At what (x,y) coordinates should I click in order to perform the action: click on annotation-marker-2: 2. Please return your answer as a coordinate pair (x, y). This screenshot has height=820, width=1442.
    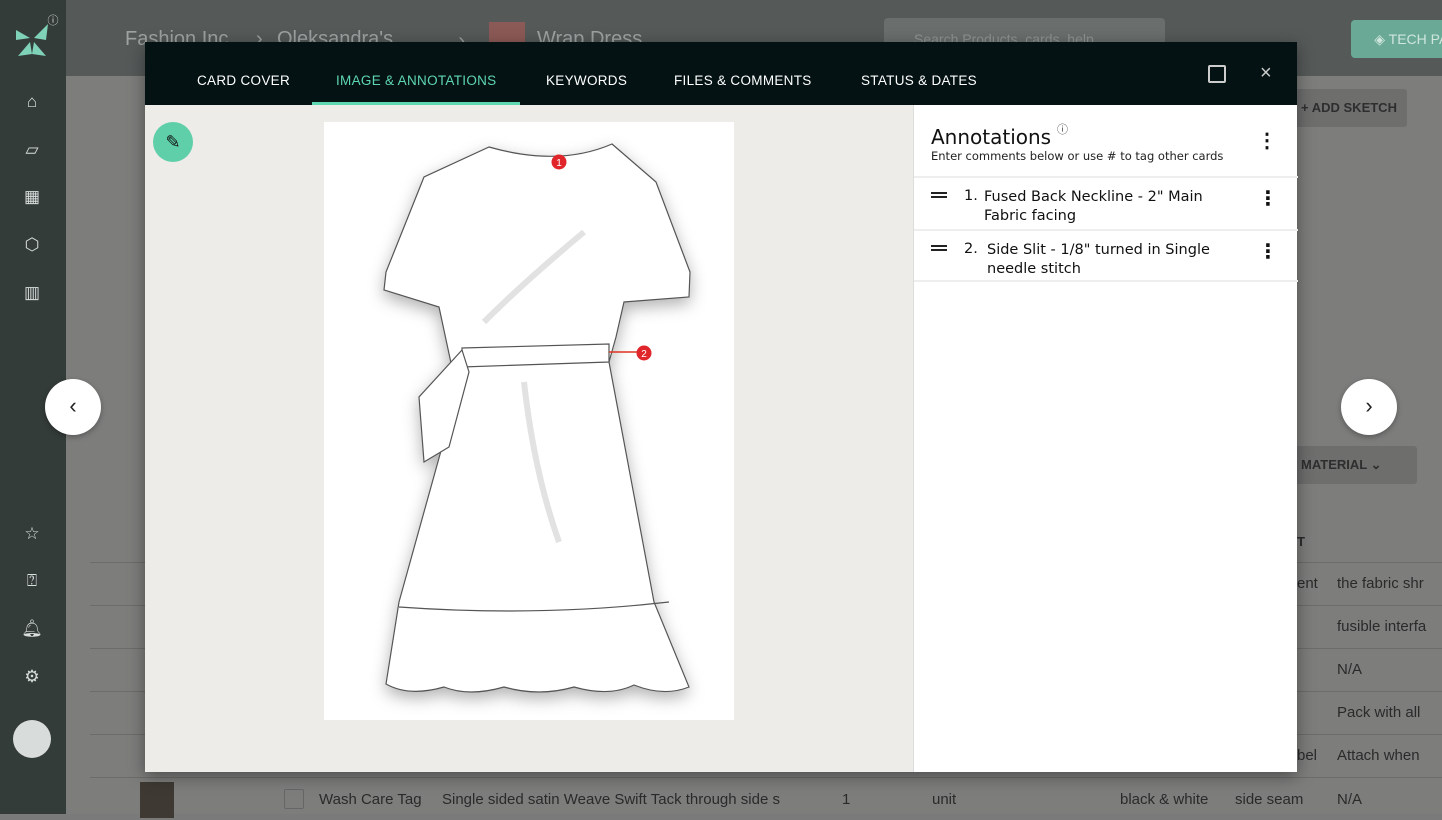
    Looking at the image, I should click on (644, 353).